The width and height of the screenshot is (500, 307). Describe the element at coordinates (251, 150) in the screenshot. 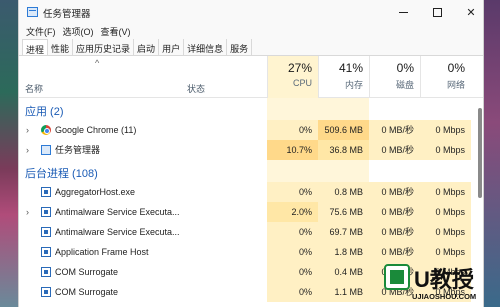

I see `table-row: › 任务管理器 10.7% 36.8 MB 0 MB/秒 0 Mbps` at that location.